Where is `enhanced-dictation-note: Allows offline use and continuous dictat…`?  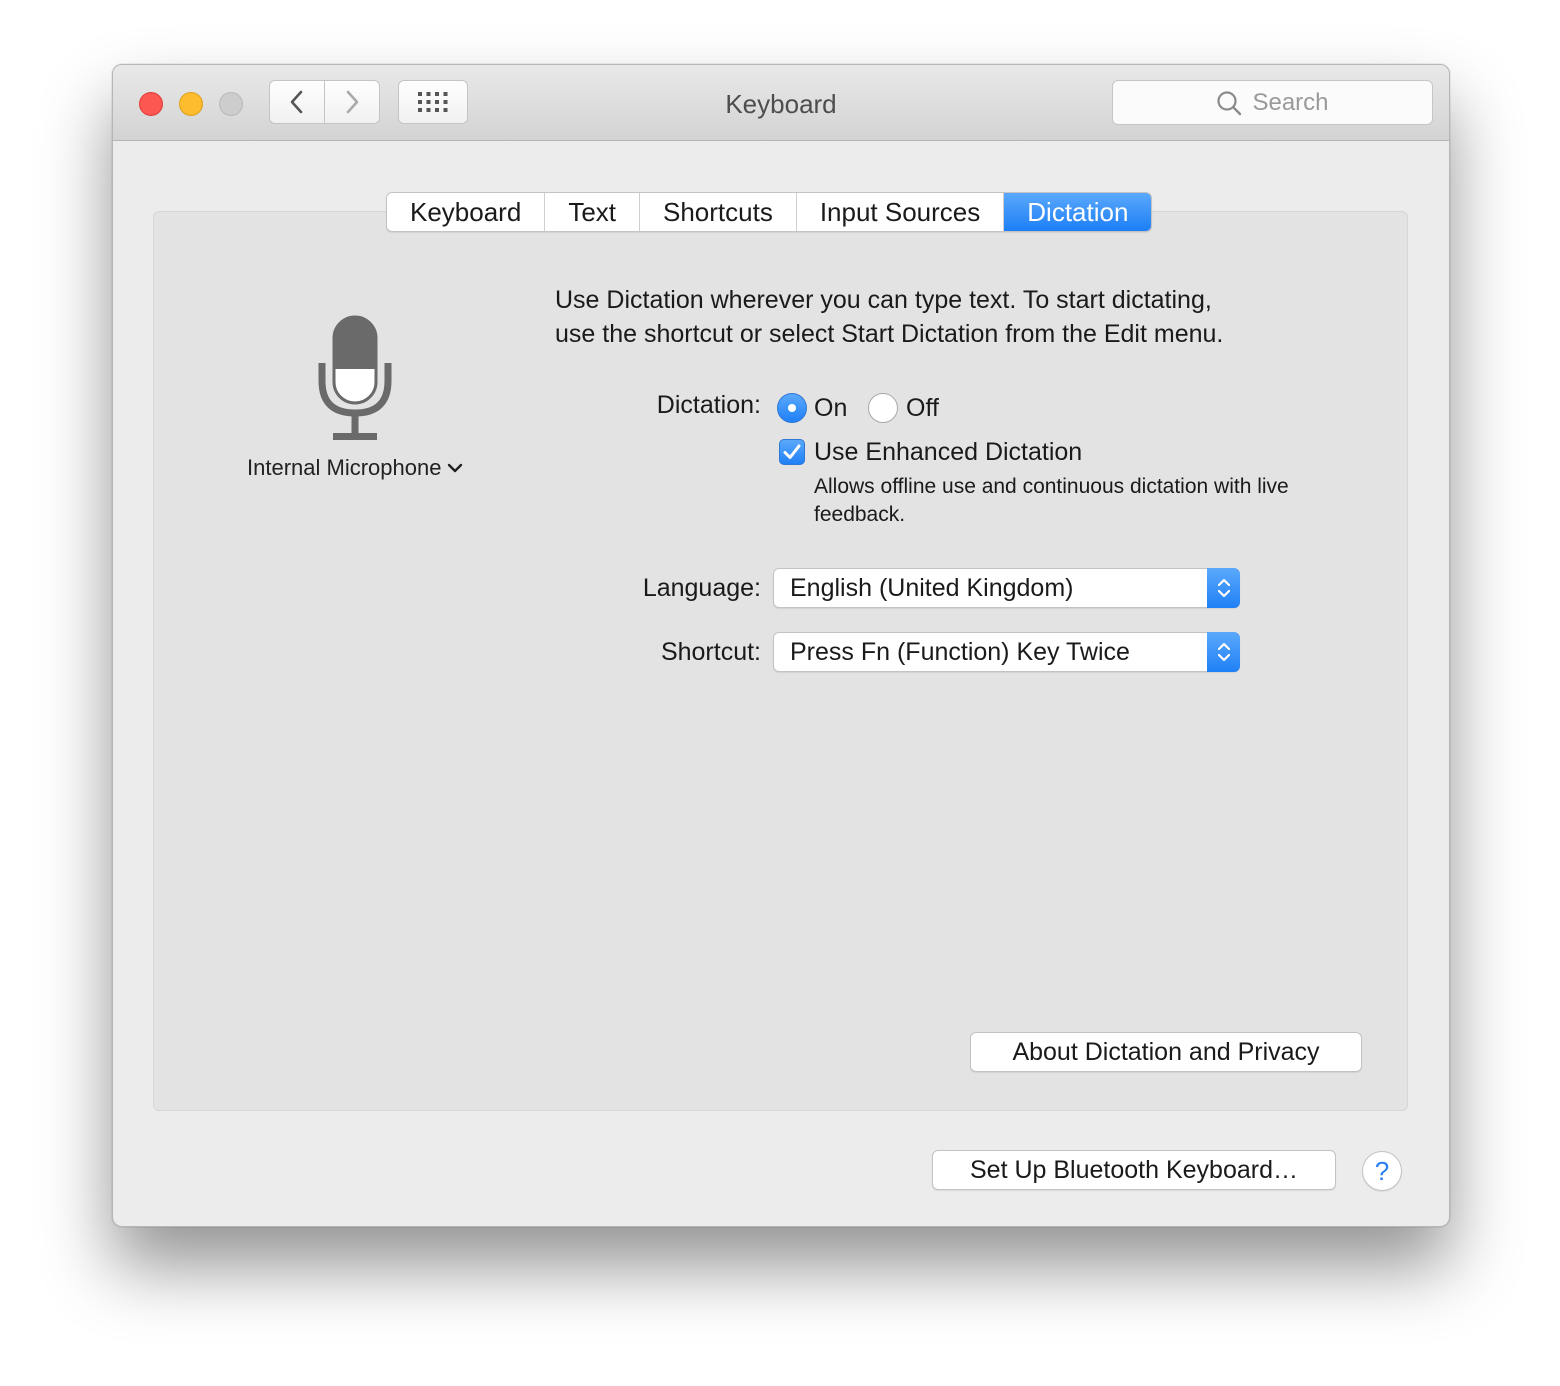 enhanced-dictation-note: Allows offline use and continuous dictat… is located at coordinates (1051, 500).